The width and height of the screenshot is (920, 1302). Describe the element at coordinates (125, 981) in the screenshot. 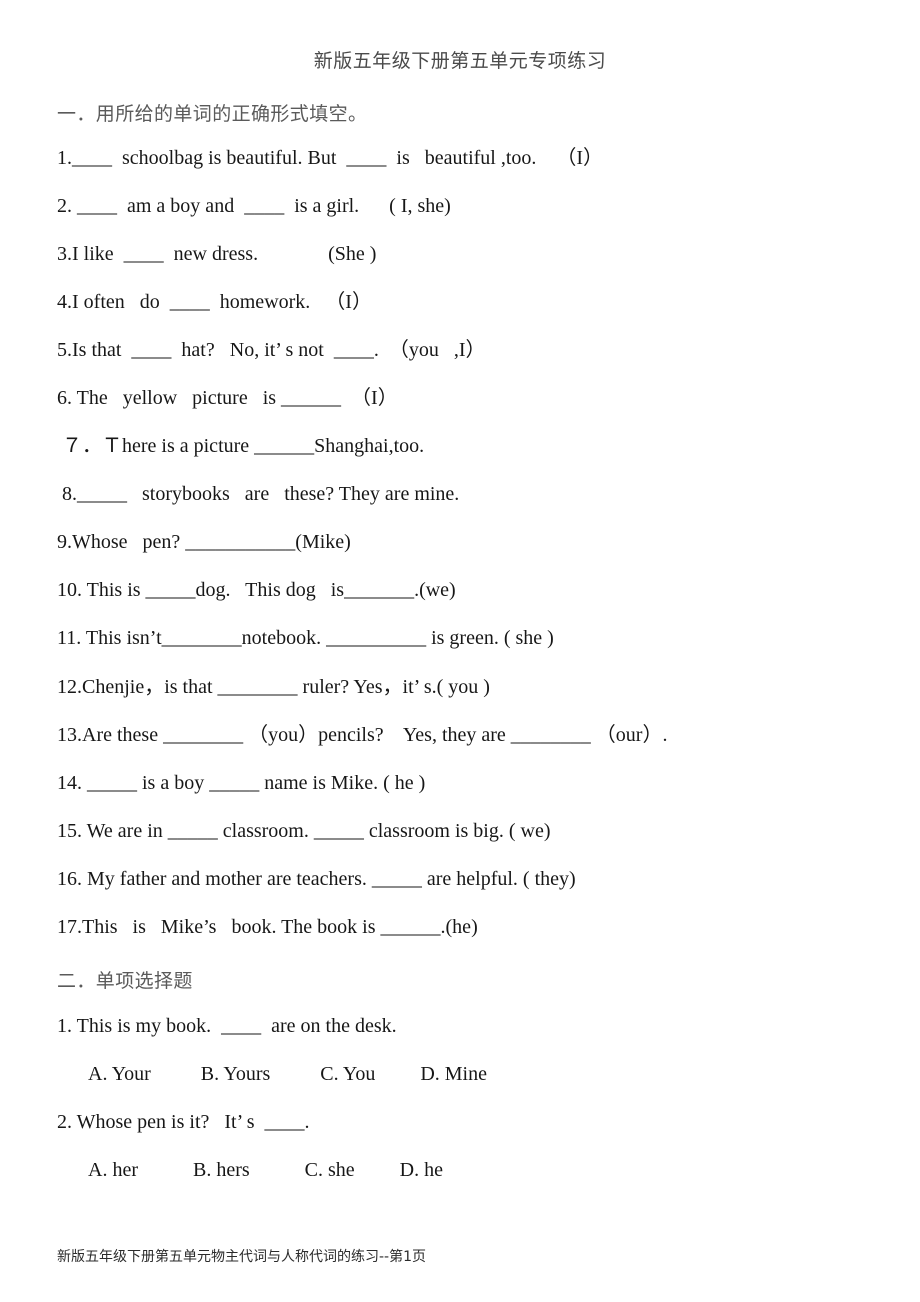

I see `section-heading-two: 二．单项选择题` at that location.